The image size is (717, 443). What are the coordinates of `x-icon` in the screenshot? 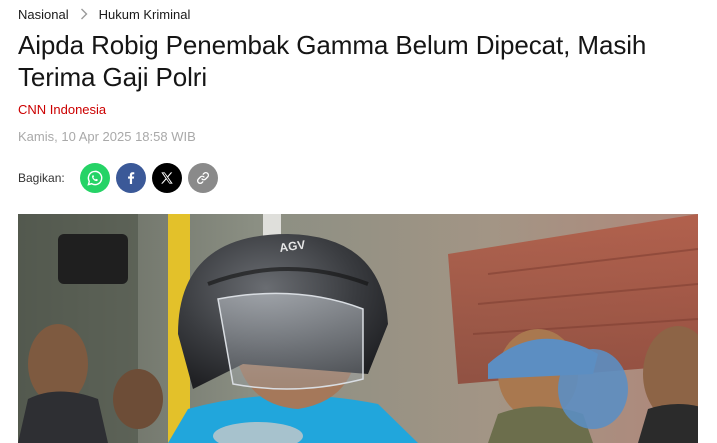 It's located at (166, 178).